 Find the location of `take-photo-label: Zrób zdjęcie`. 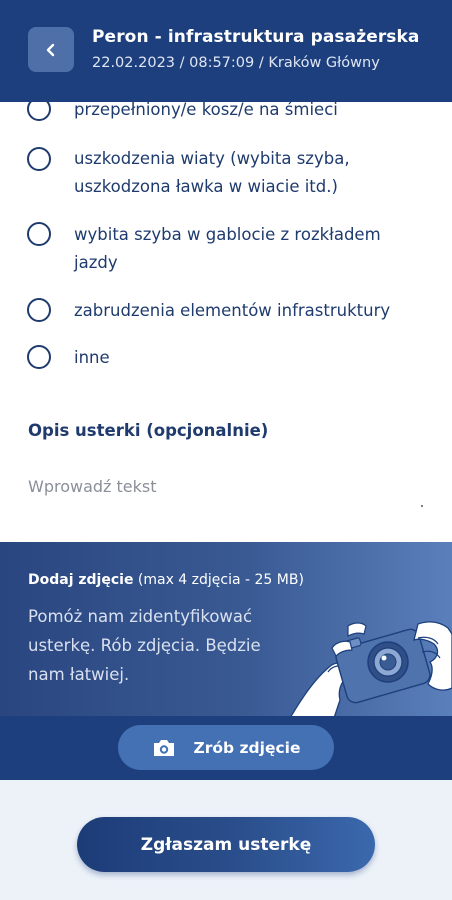

take-photo-label: Zrób zdjęcie is located at coordinates (247, 747).